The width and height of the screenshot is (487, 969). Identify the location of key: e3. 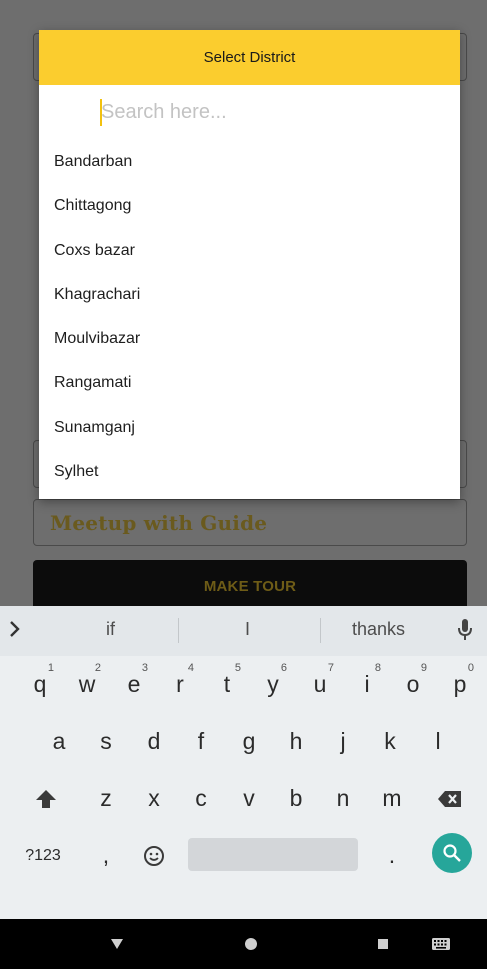
(134, 684).